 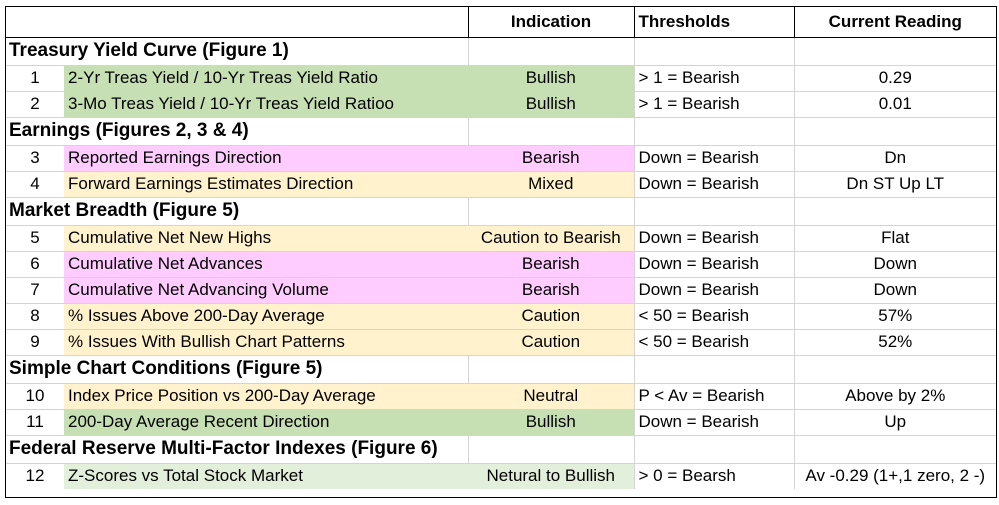 I want to click on section-row: Treasury Yield Curve (Figure 1), so click(x=501, y=50).